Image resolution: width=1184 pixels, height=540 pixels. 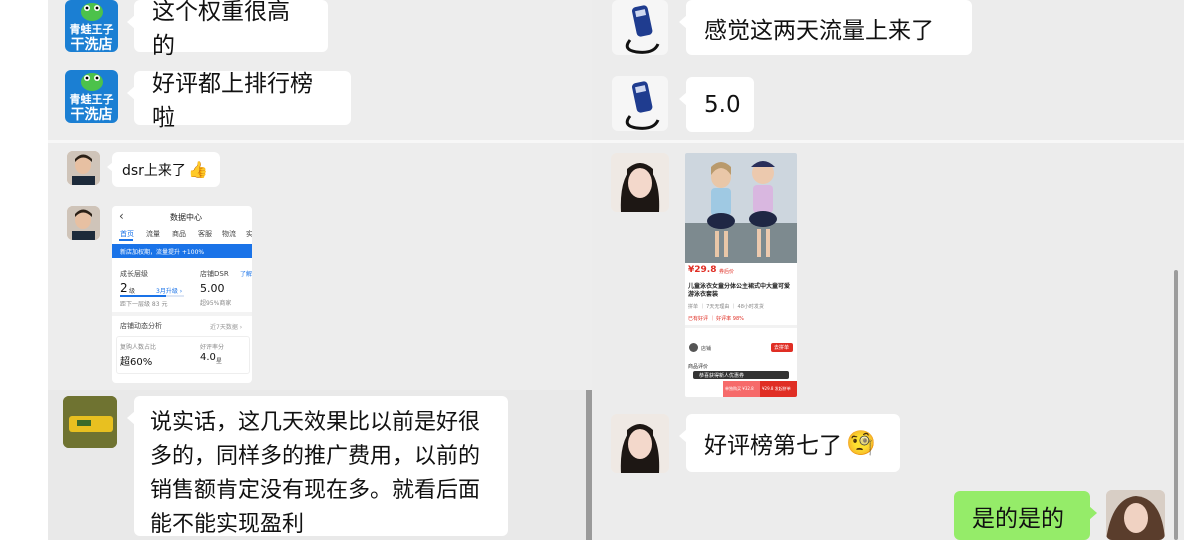 What do you see at coordinates (154, 170) in the screenshot?
I see `message-text: dsr上来了` at bounding box center [154, 170].